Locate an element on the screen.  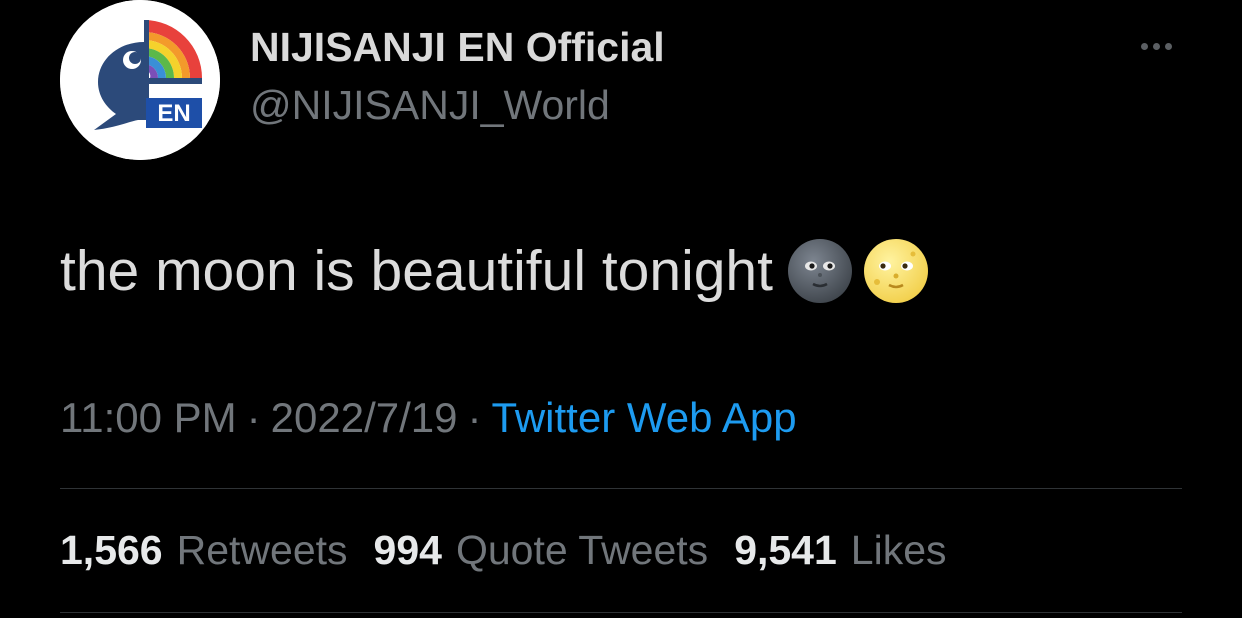
tweet-time: 11:00 PM is located at coordinates (148, 417).